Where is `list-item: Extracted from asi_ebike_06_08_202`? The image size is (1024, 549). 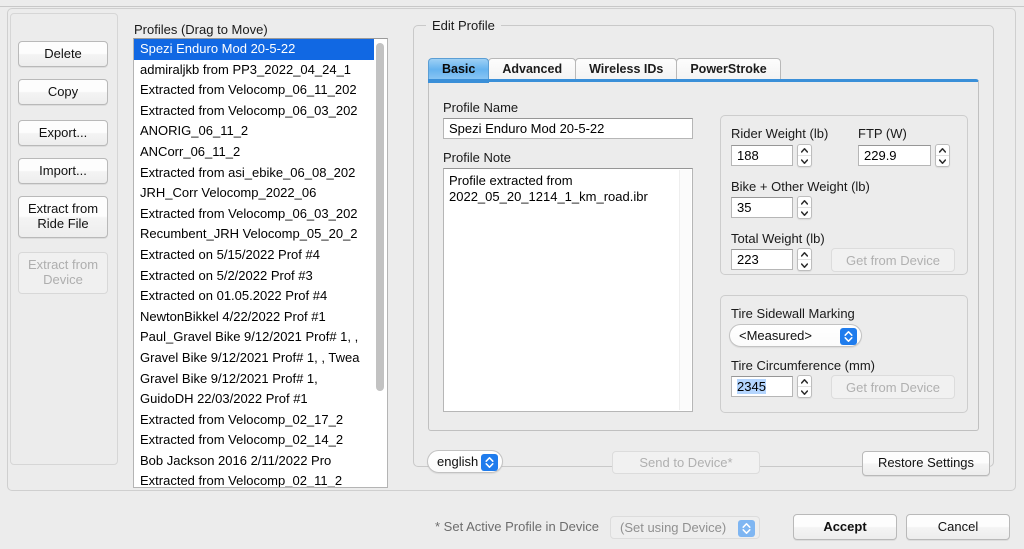 list-item: Extracted from asi_ebike_06_08_202 is located at coordinates (254, 173).